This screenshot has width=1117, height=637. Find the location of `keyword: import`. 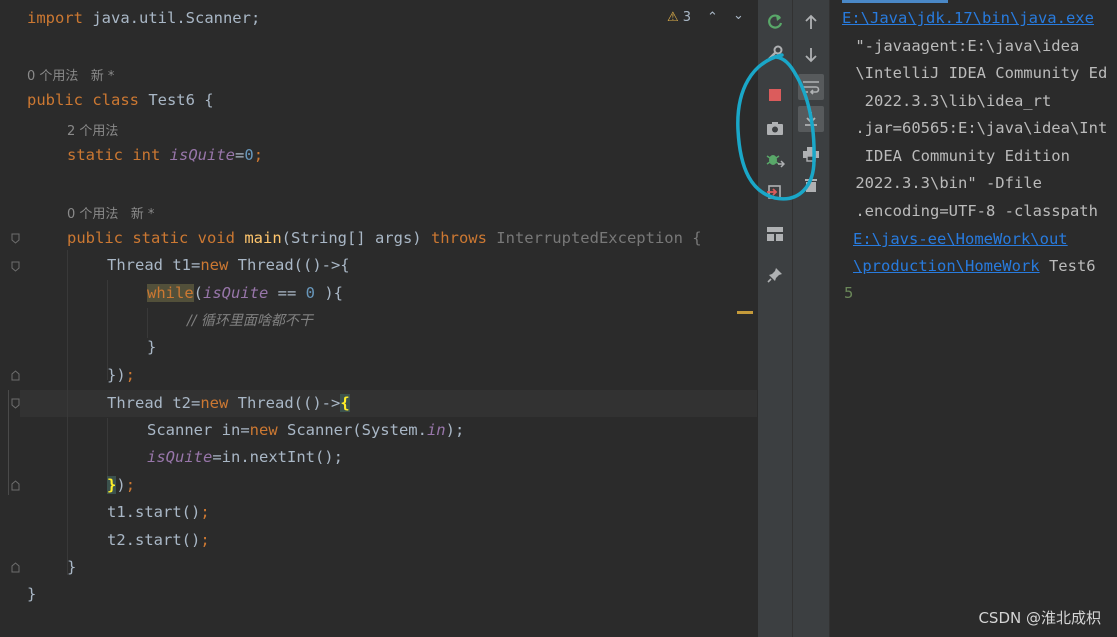

keyword: import is located at coordinates (55, 18).